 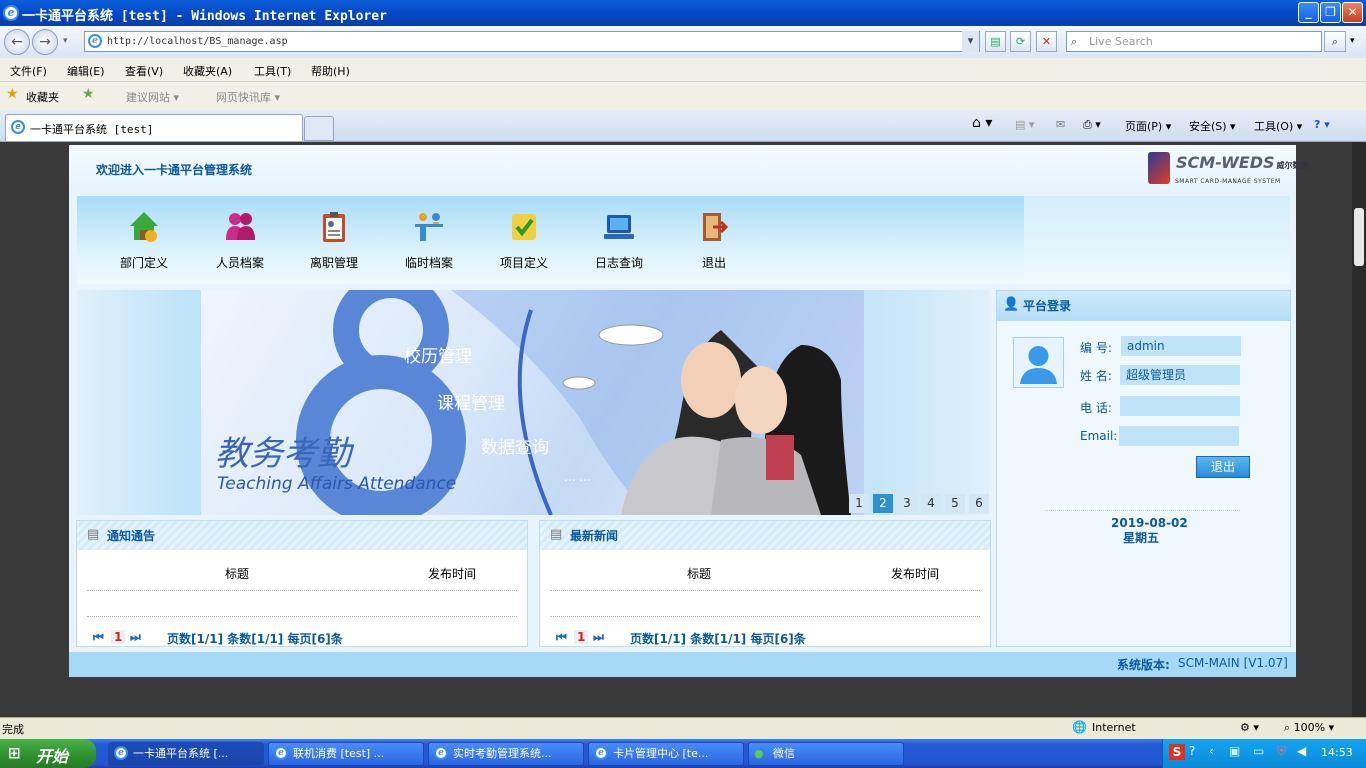 What do you see at coordinates (524, 240) in the screenshot?
I see `nav-project: 项目定义` at bounding box center [524, 240].